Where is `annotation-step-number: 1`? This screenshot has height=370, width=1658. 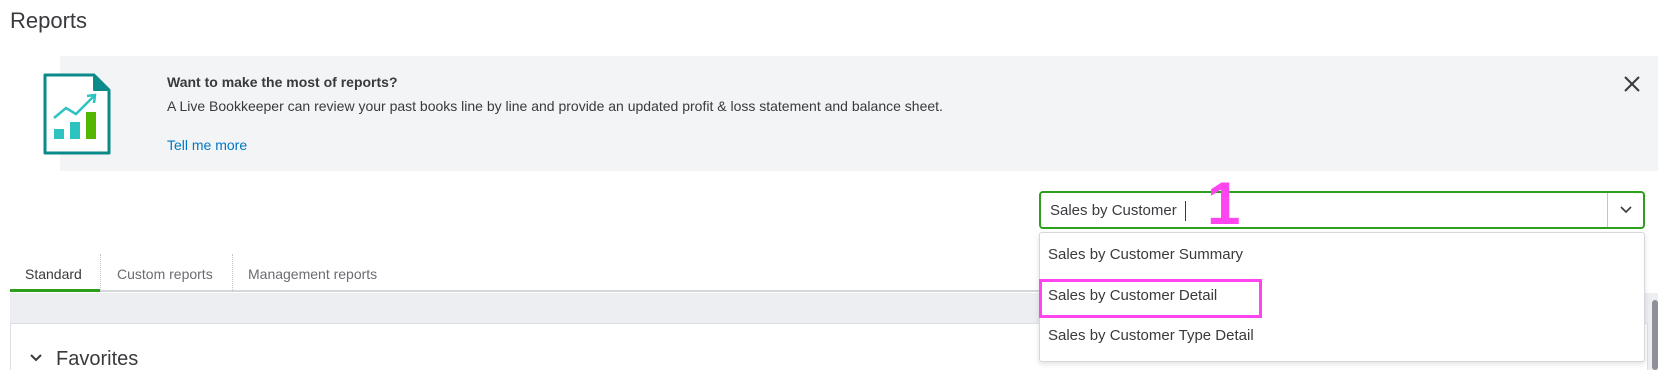 annotation-step-number: 1 is located at coordinates (1224, 203).